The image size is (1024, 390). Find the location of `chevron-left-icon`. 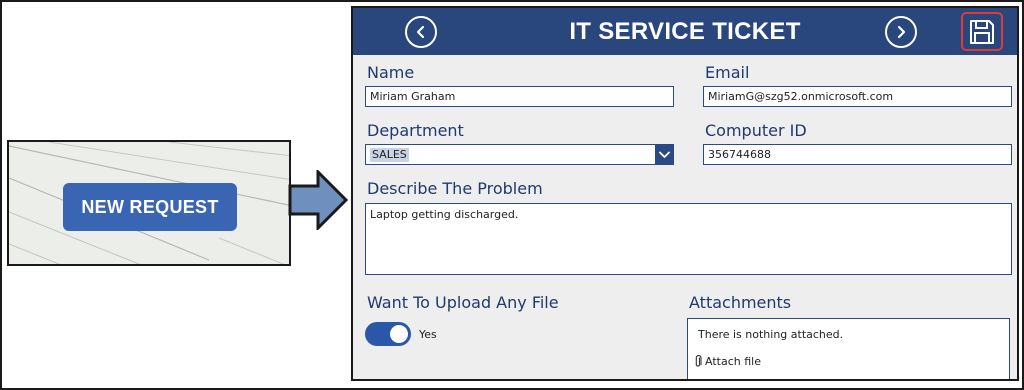

chevron-left-icon is located at coordinates (420, 32).